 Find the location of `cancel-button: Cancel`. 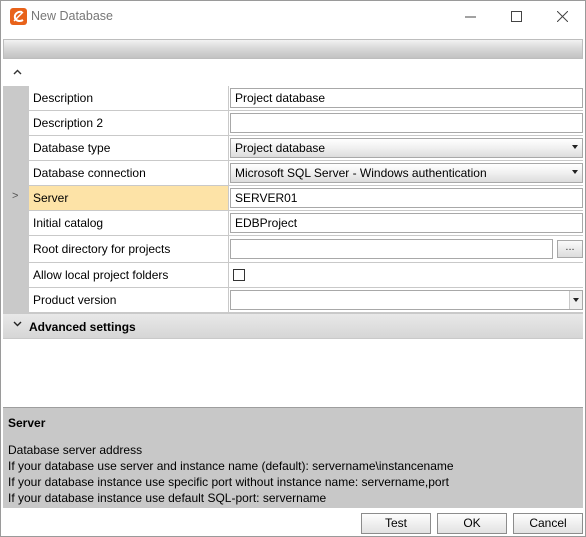

cancel-button: Cancel is located at coordinates (548, 523).